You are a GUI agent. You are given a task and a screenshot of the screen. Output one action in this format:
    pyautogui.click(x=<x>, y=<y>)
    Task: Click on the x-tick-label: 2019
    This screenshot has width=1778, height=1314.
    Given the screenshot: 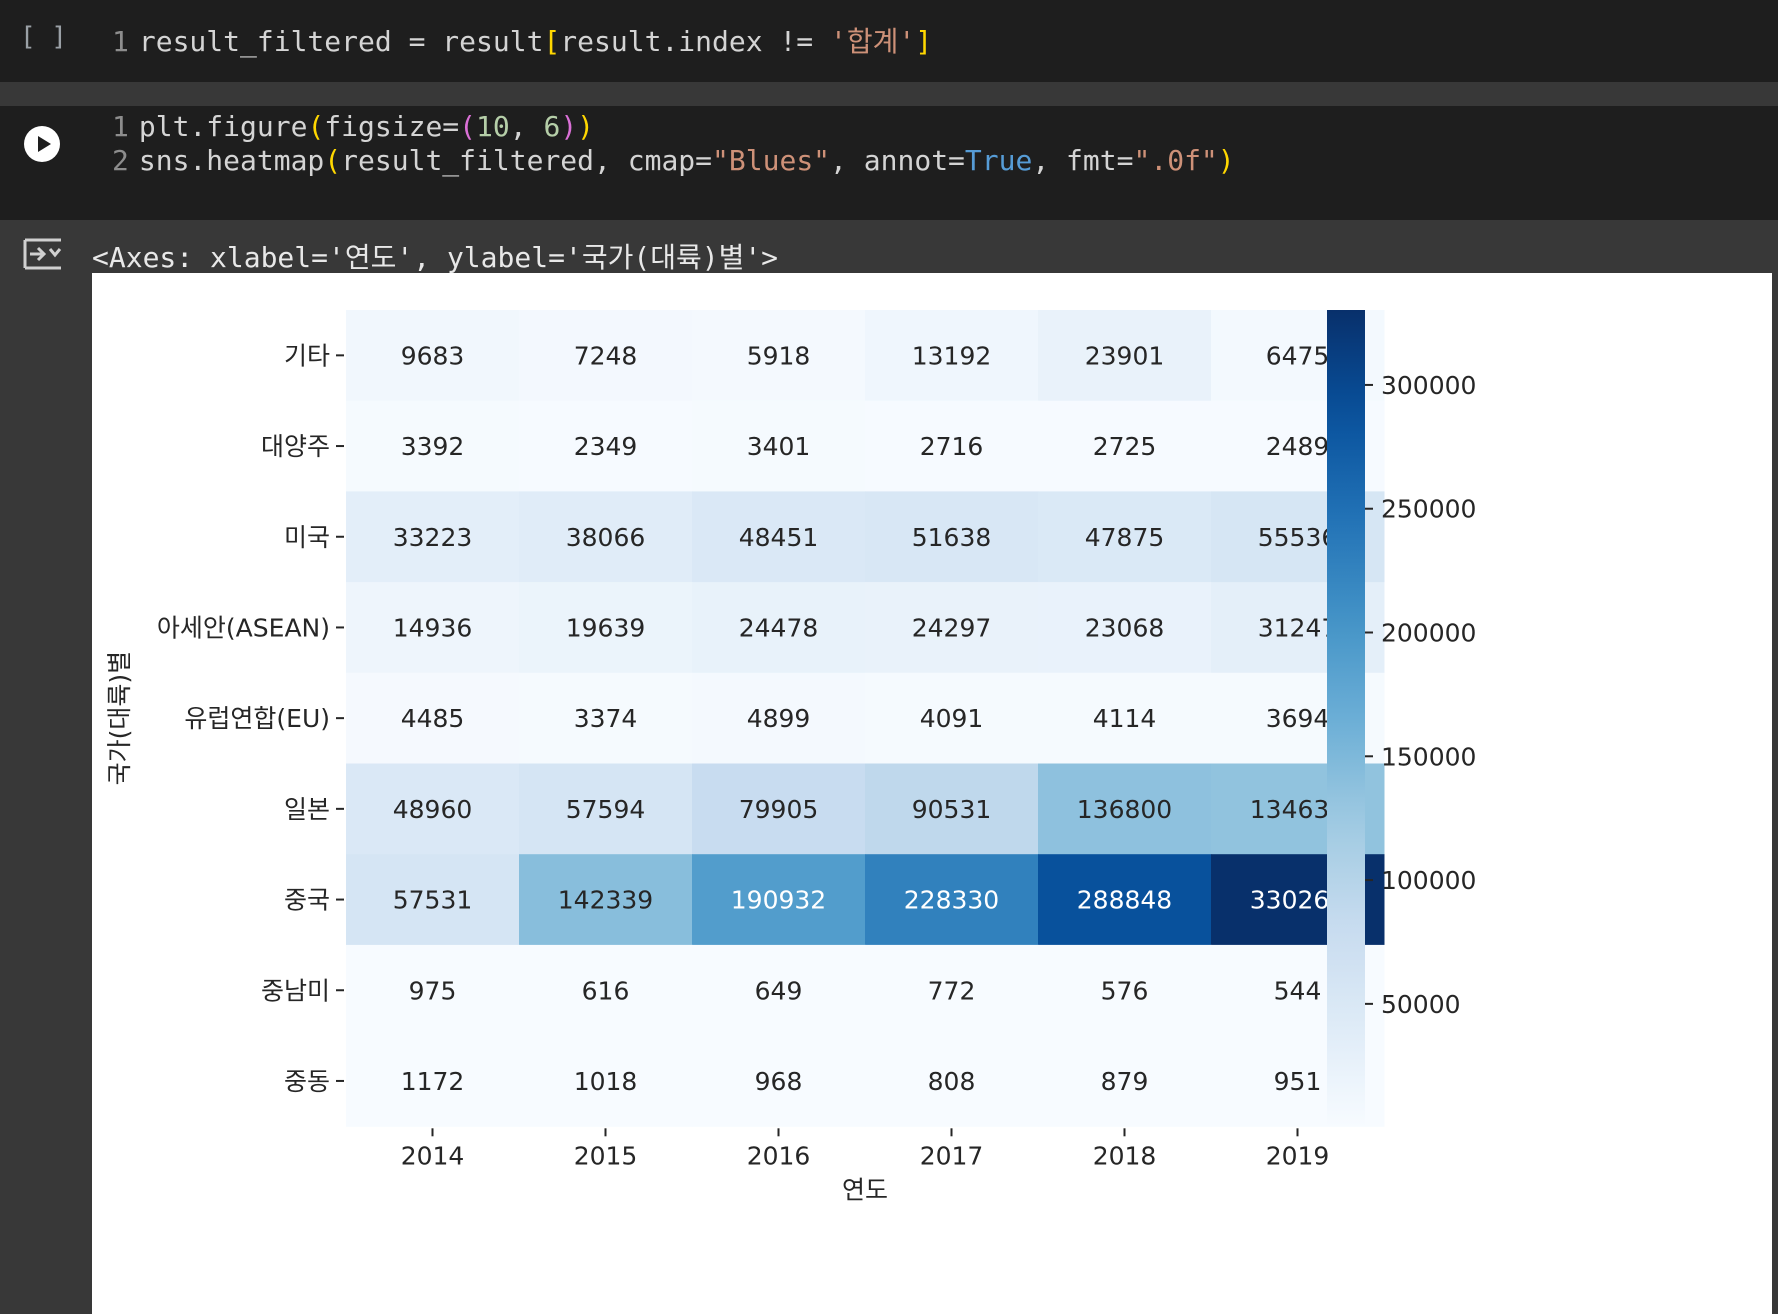 What is the action you would take?
    pyautogui.click(x=1298, y=1155)
    